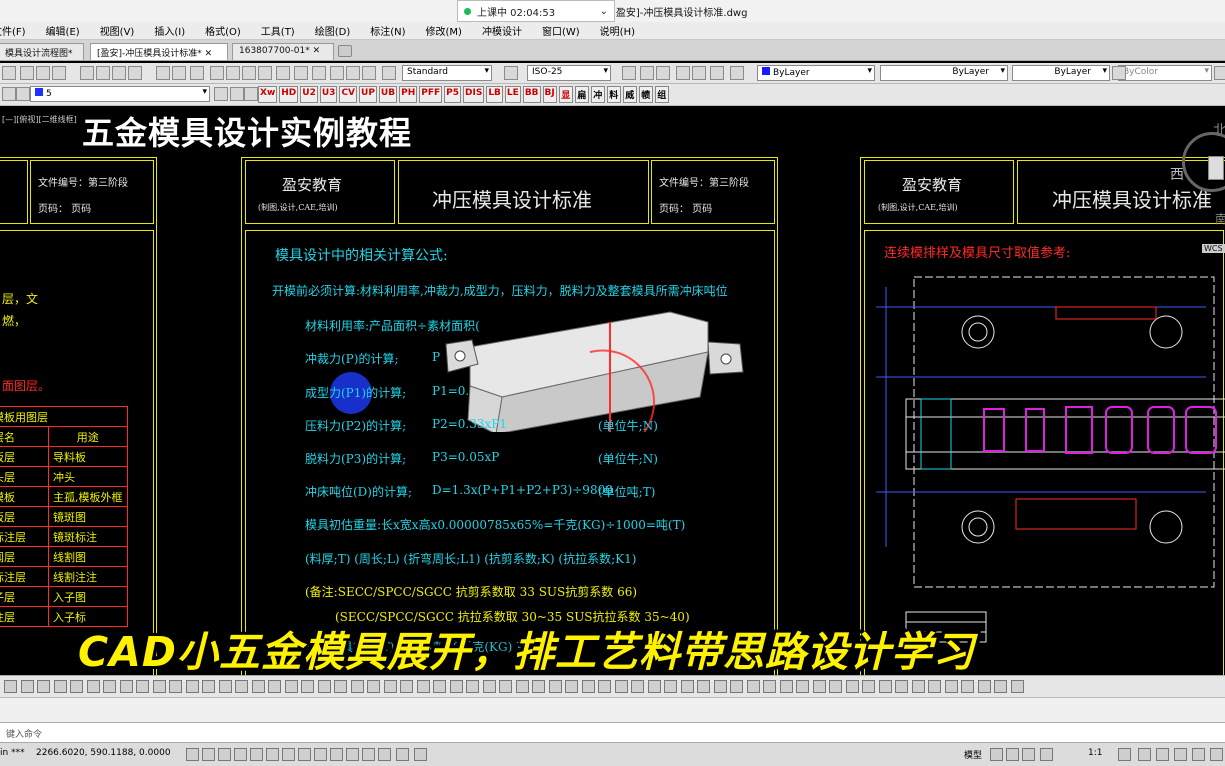 The image size is (1225, 766). What do you see at coordinates (117, 30) in the screenshot?
I see `menu-item: 视图(V)` at bounding box center [117, 30].